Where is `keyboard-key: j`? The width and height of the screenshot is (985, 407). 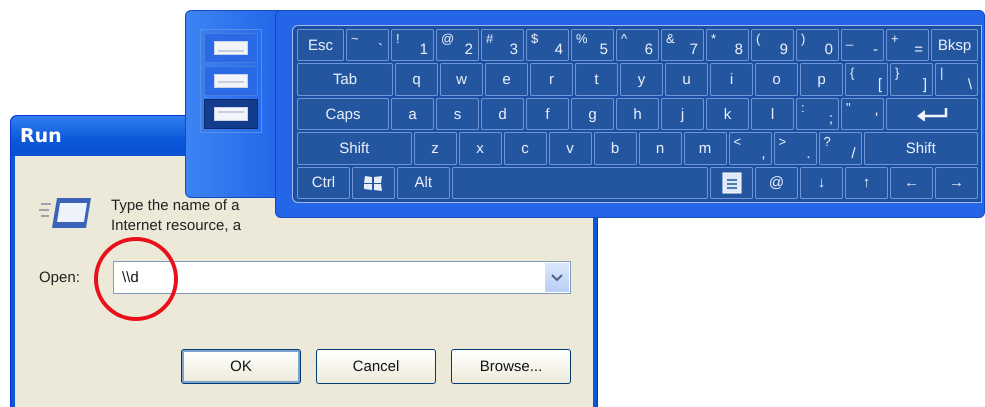 keyboard-key: j is located at coordinates (682, 114).